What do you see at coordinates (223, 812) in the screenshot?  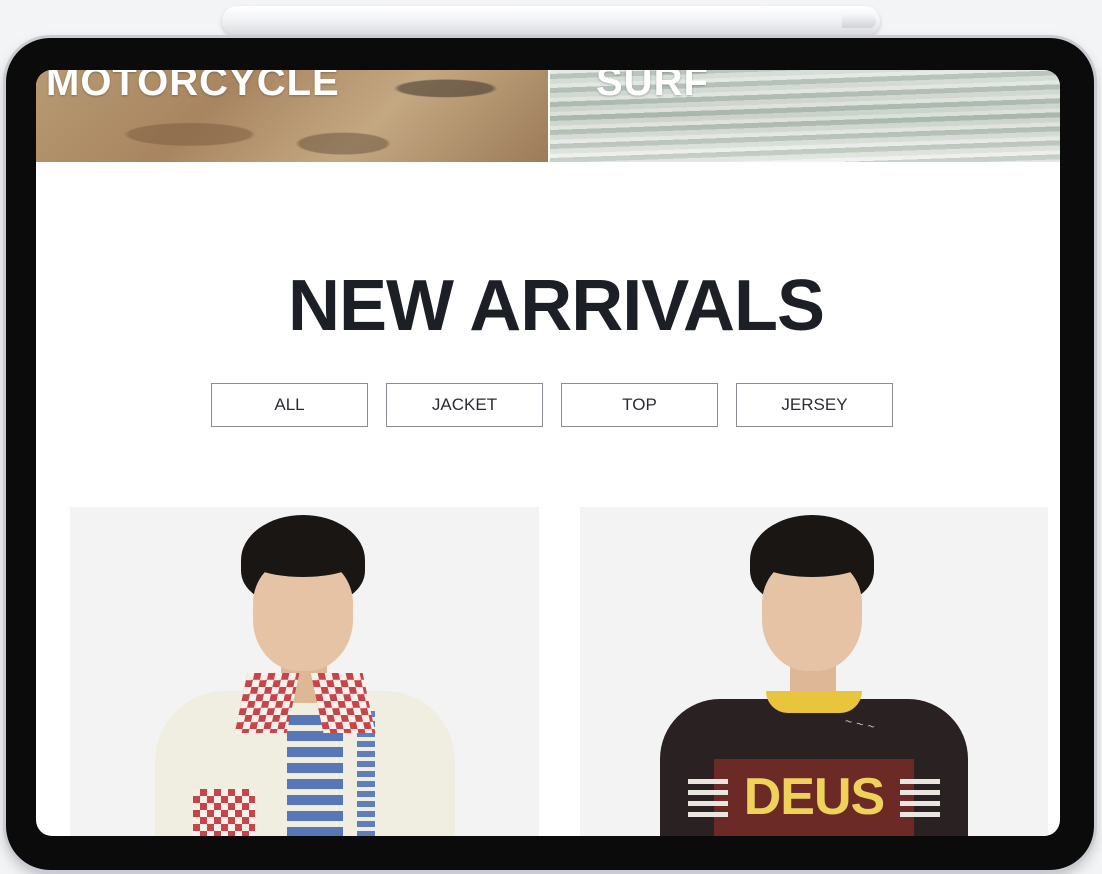 I see `checker-patch` at bounding box center [223, 812].